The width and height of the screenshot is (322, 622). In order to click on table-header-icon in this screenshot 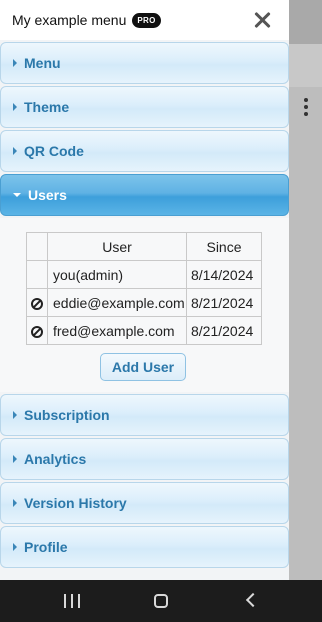, I will do `click(37, 246)`.